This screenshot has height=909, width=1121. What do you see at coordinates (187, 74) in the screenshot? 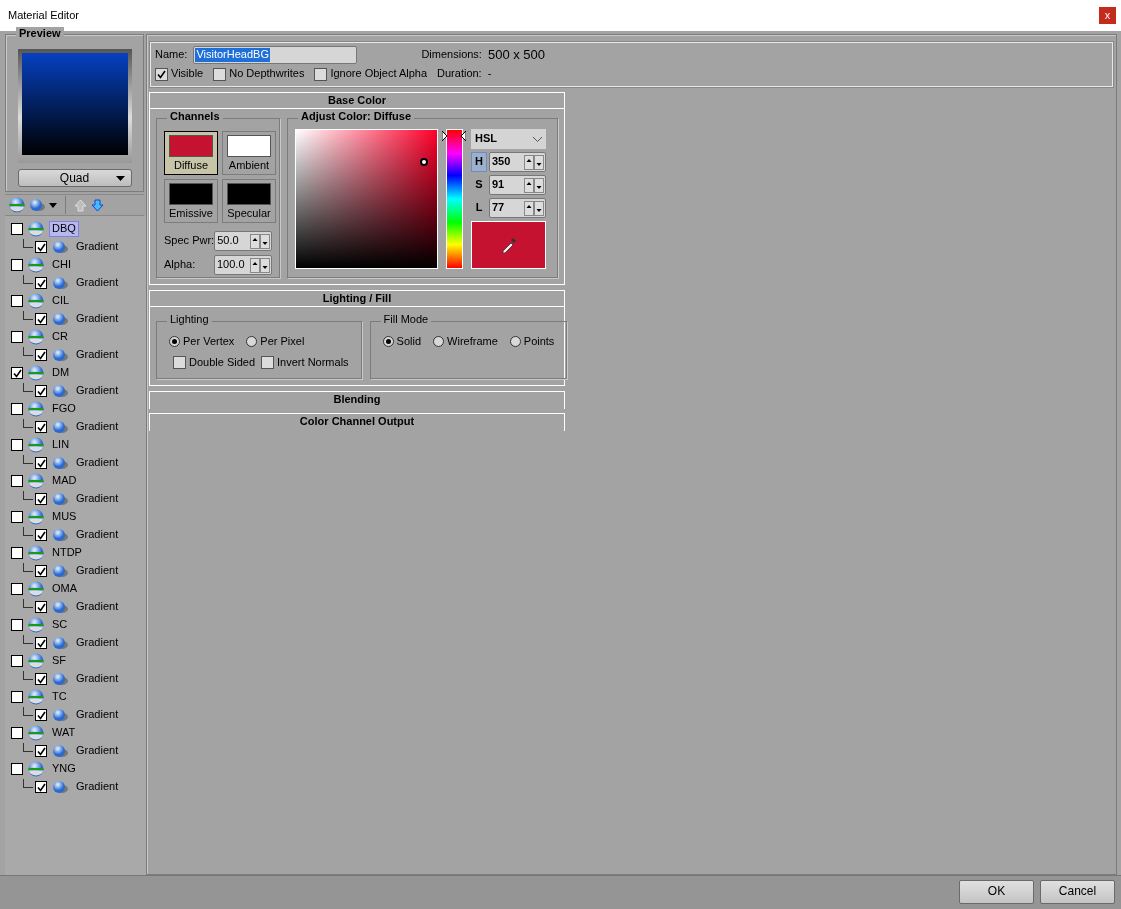
I see `option-label: Visible` at bounding box center [187, 74].